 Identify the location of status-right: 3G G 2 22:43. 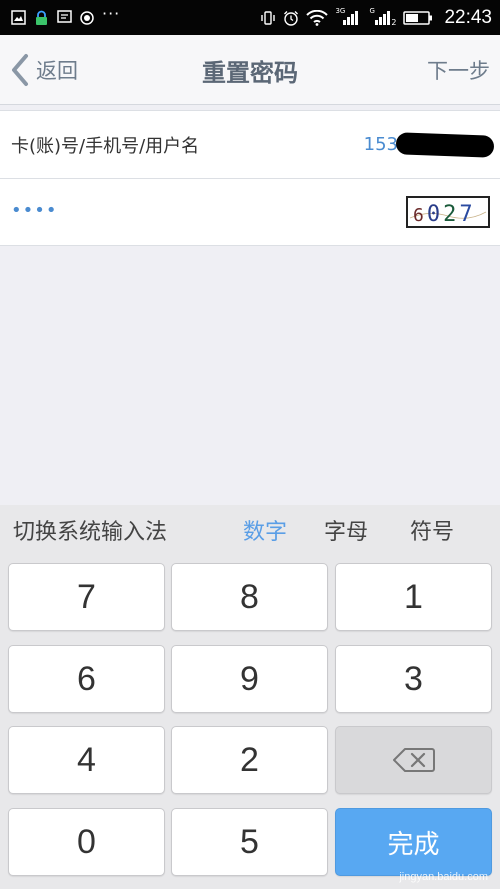
(376, 18).